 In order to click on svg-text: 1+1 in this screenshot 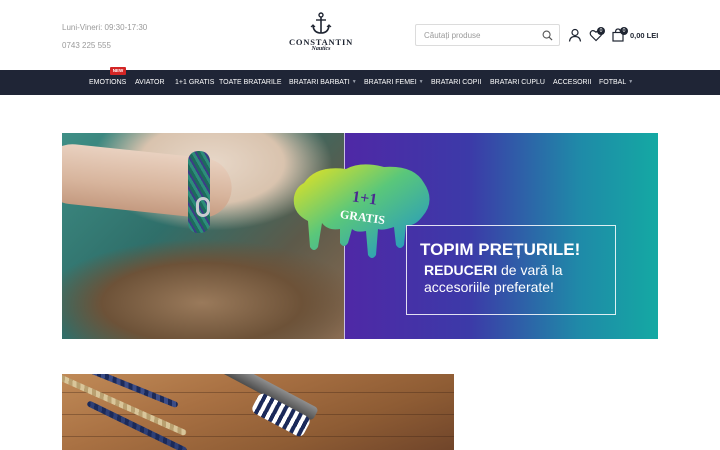, I will do `click(364, 198)`.